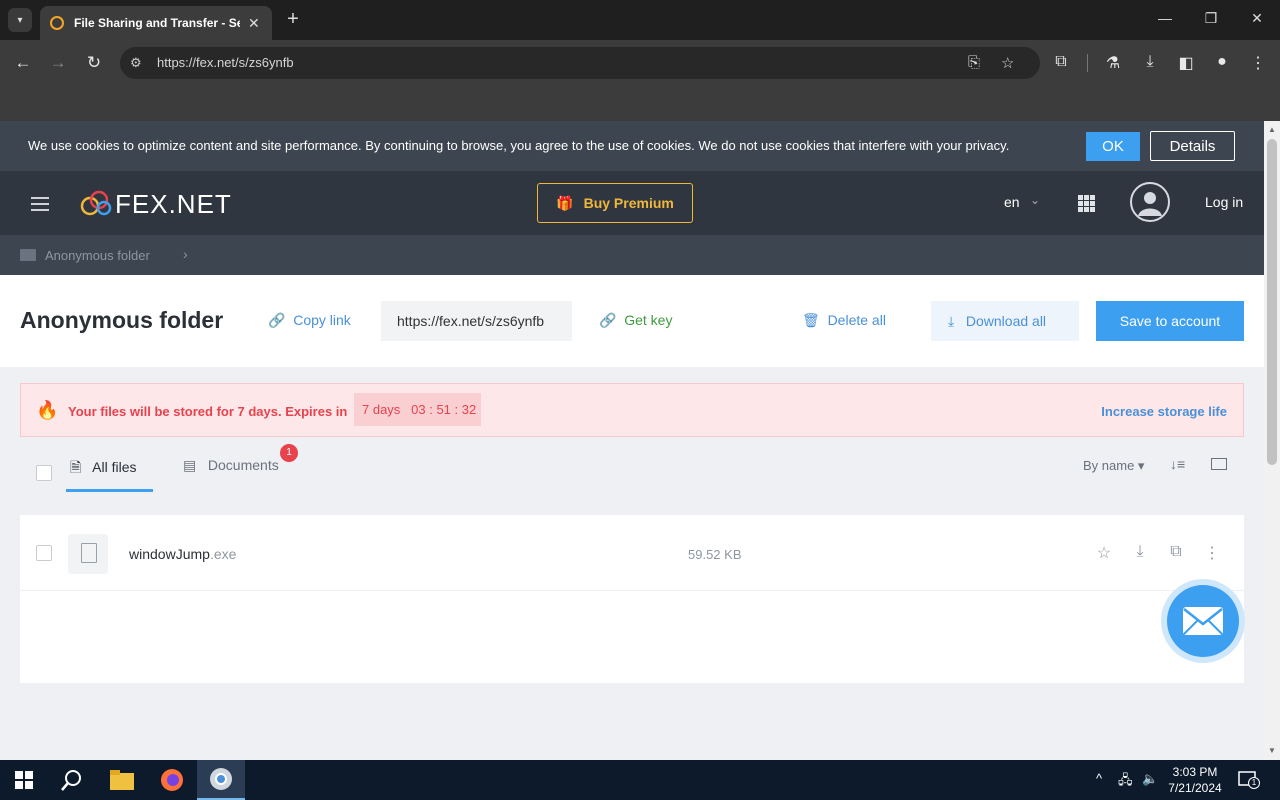 The height and width of the screenshot is (800, 1280). What do you see at coordinates (1211, 18) in the screenshot?
I see `restore-window-button: ❐` at bounding box center [1211, 18].